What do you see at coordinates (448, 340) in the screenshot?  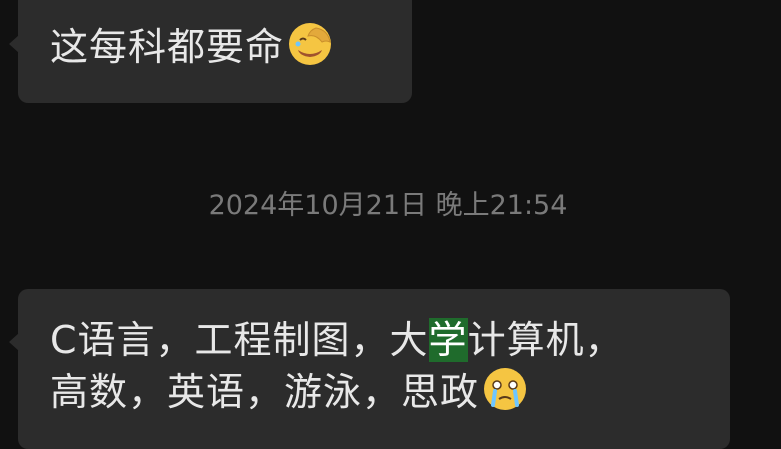 I see `highlighted-text: 学` at bounding box center [448, 340].